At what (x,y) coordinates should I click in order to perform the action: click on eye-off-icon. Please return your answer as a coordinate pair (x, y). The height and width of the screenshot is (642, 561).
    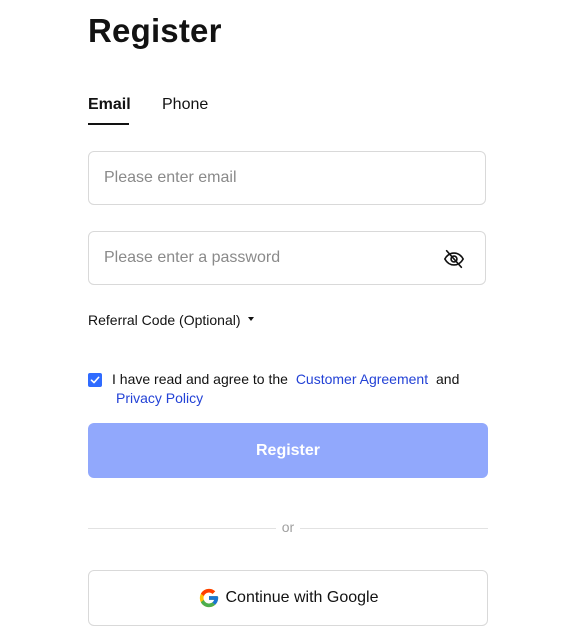
    Looking at the image, I should click on (454, 259).